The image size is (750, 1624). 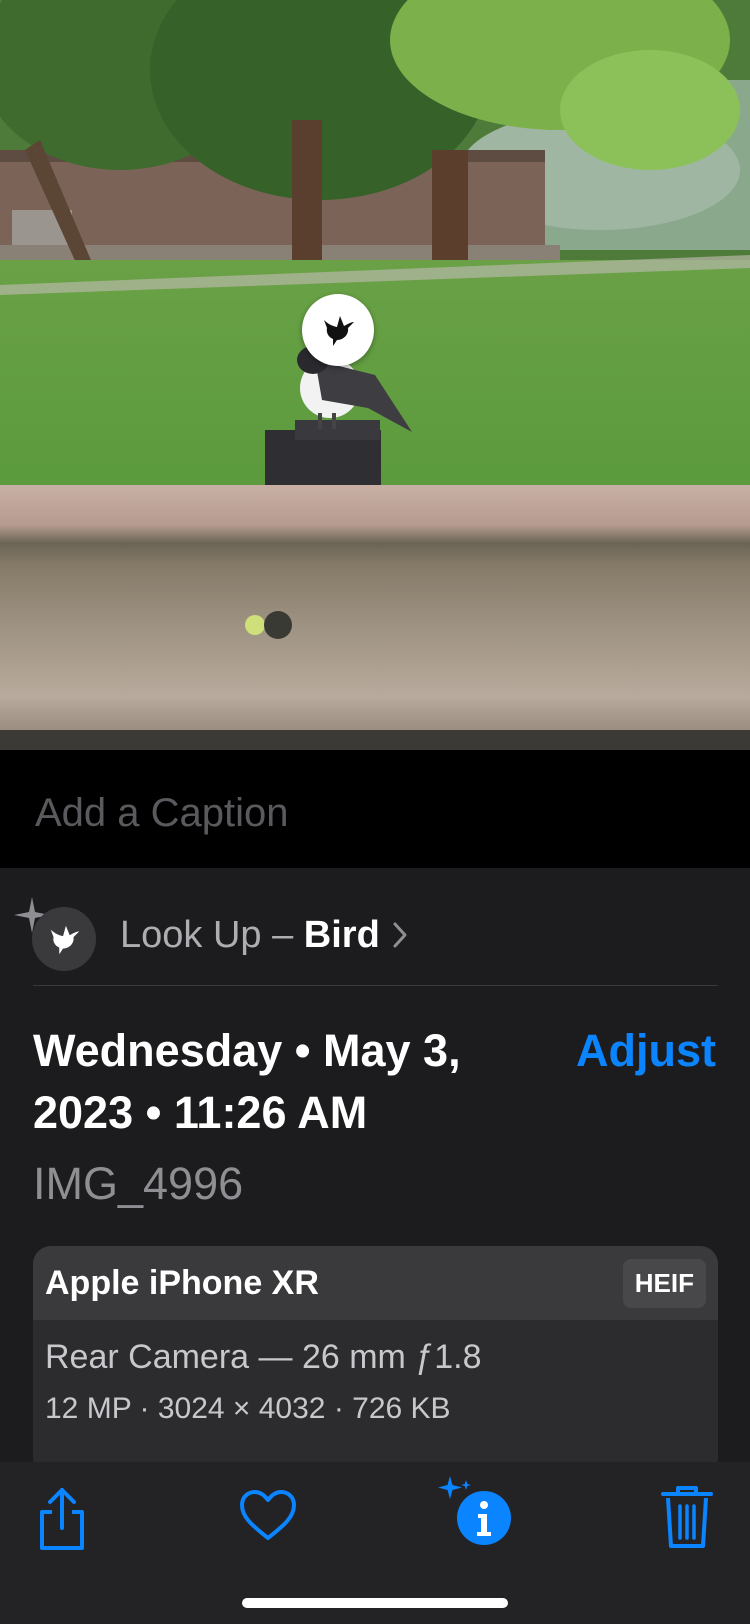 I want to click on look-up-prefix: Look Up –, so click(x=212, y=934).